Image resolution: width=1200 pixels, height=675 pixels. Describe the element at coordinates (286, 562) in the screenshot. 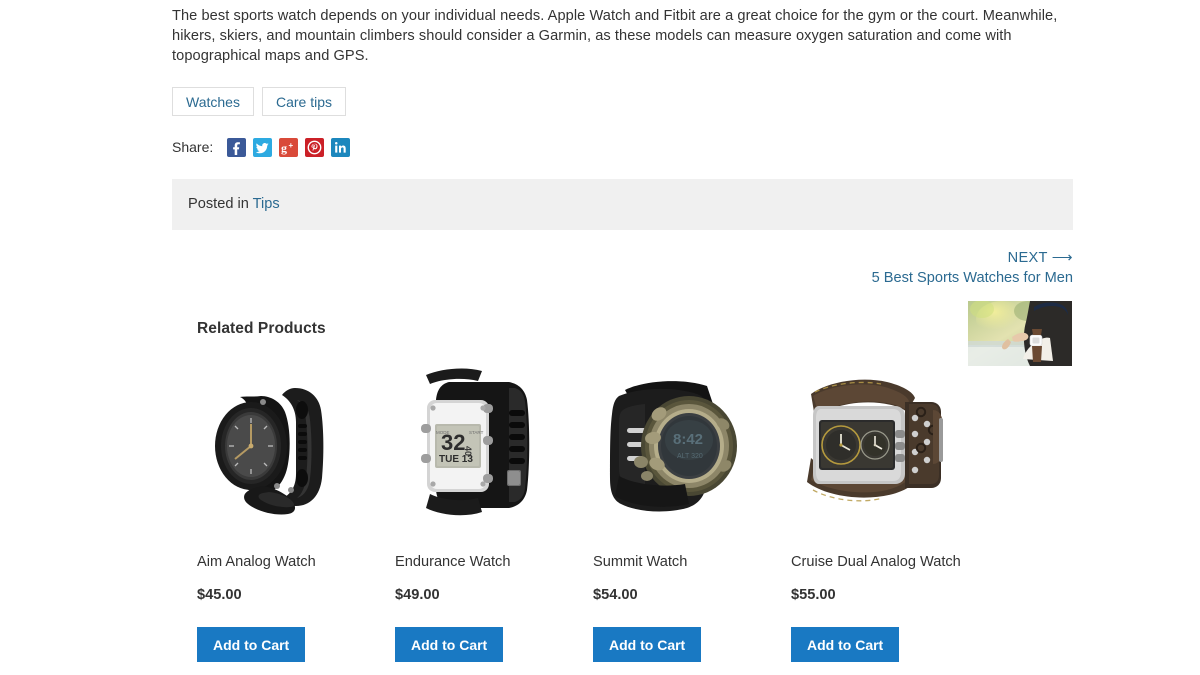

I see `product-name-link: Aim Analog Watch` at that location.